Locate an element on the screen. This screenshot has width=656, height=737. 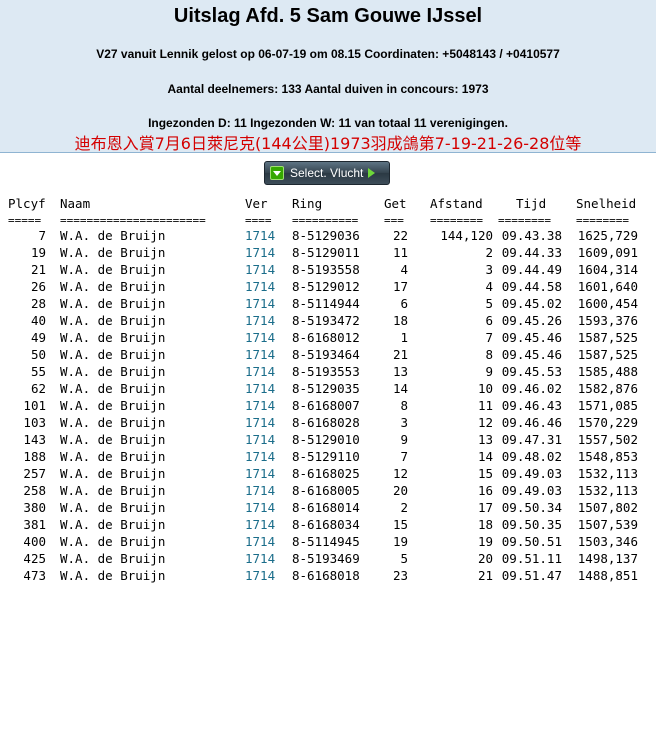
cell-plcyf: 101 is located at coordinates (34, 405).